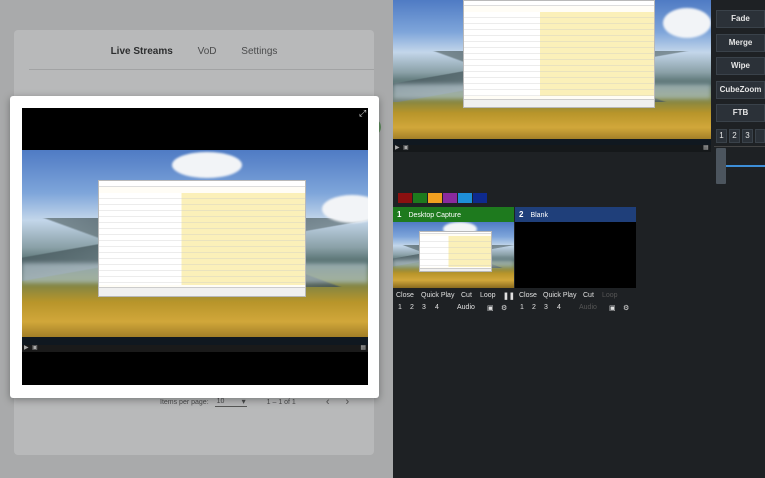  What do you see at coordinates (194, 51) in the screenshot?
I see `tab-bar: Live Streams VoD Settings` at bounding box center [194, 51].